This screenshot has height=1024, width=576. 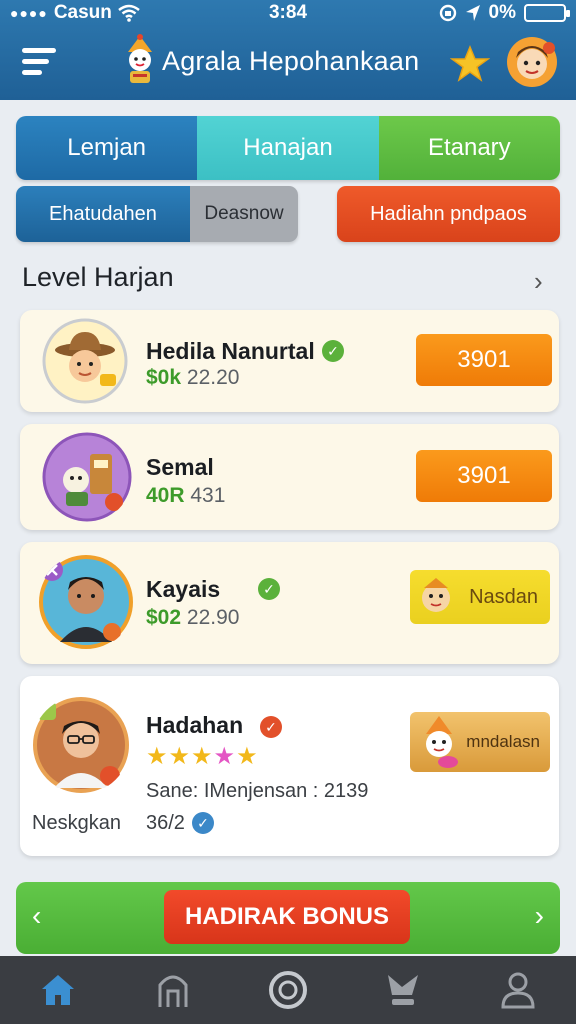 I want to click on chevron-left-icon: ‹, so click(x=36, y=916).